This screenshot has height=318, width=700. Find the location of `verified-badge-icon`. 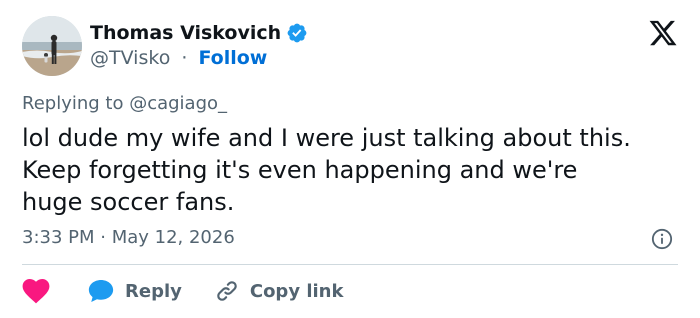

verified-badge-icon is located at coordinates (297, 33).